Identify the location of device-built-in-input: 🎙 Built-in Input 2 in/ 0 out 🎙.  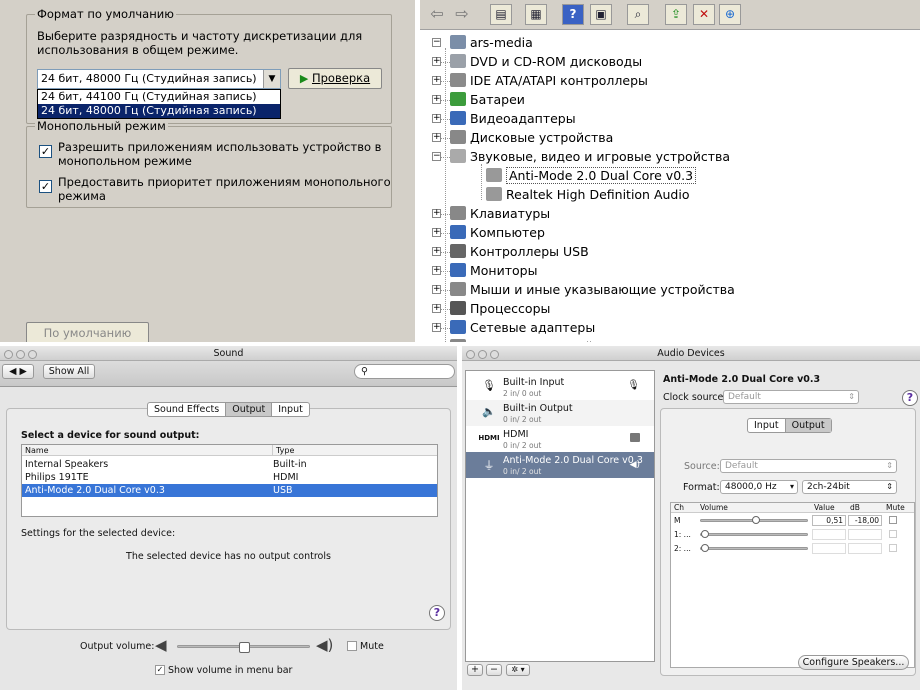
(560, 387).